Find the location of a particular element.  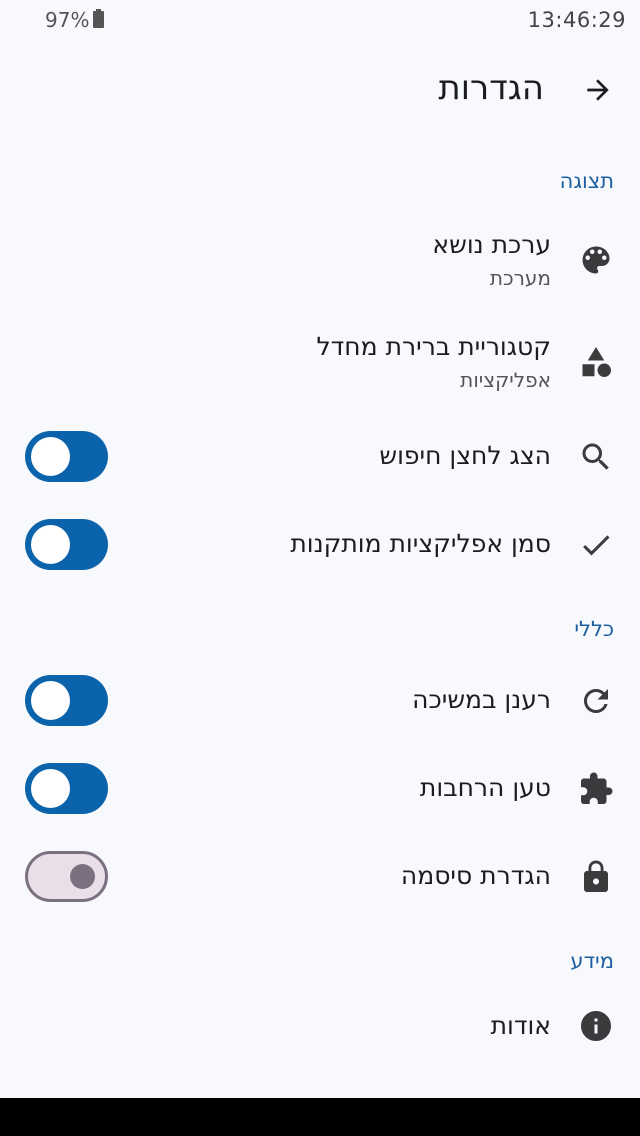

load-extensions-row: טען הרחבות is located at coordinates (320, 789).